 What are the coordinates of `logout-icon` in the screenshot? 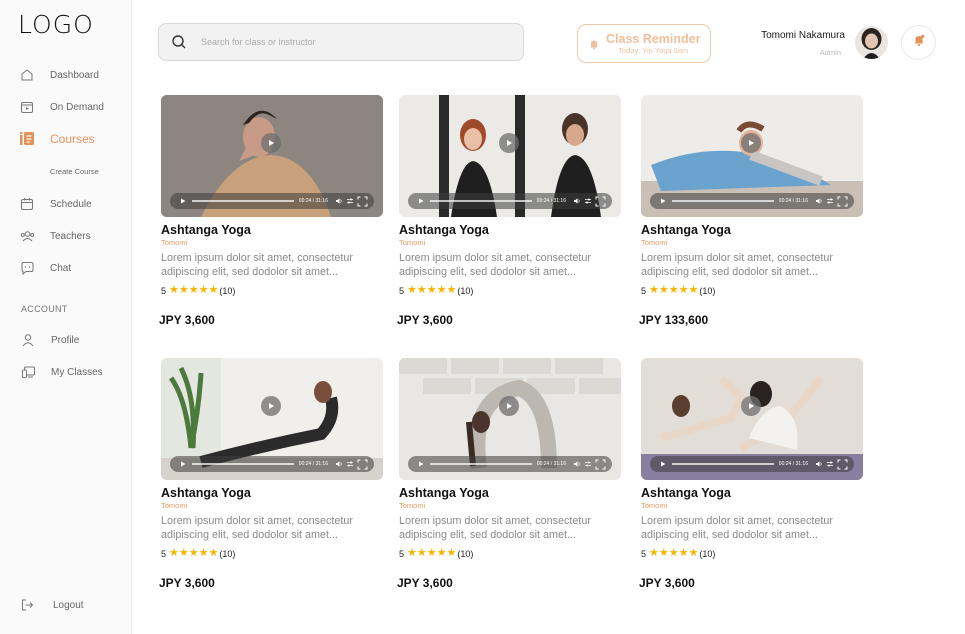 It's located at (27, 605).